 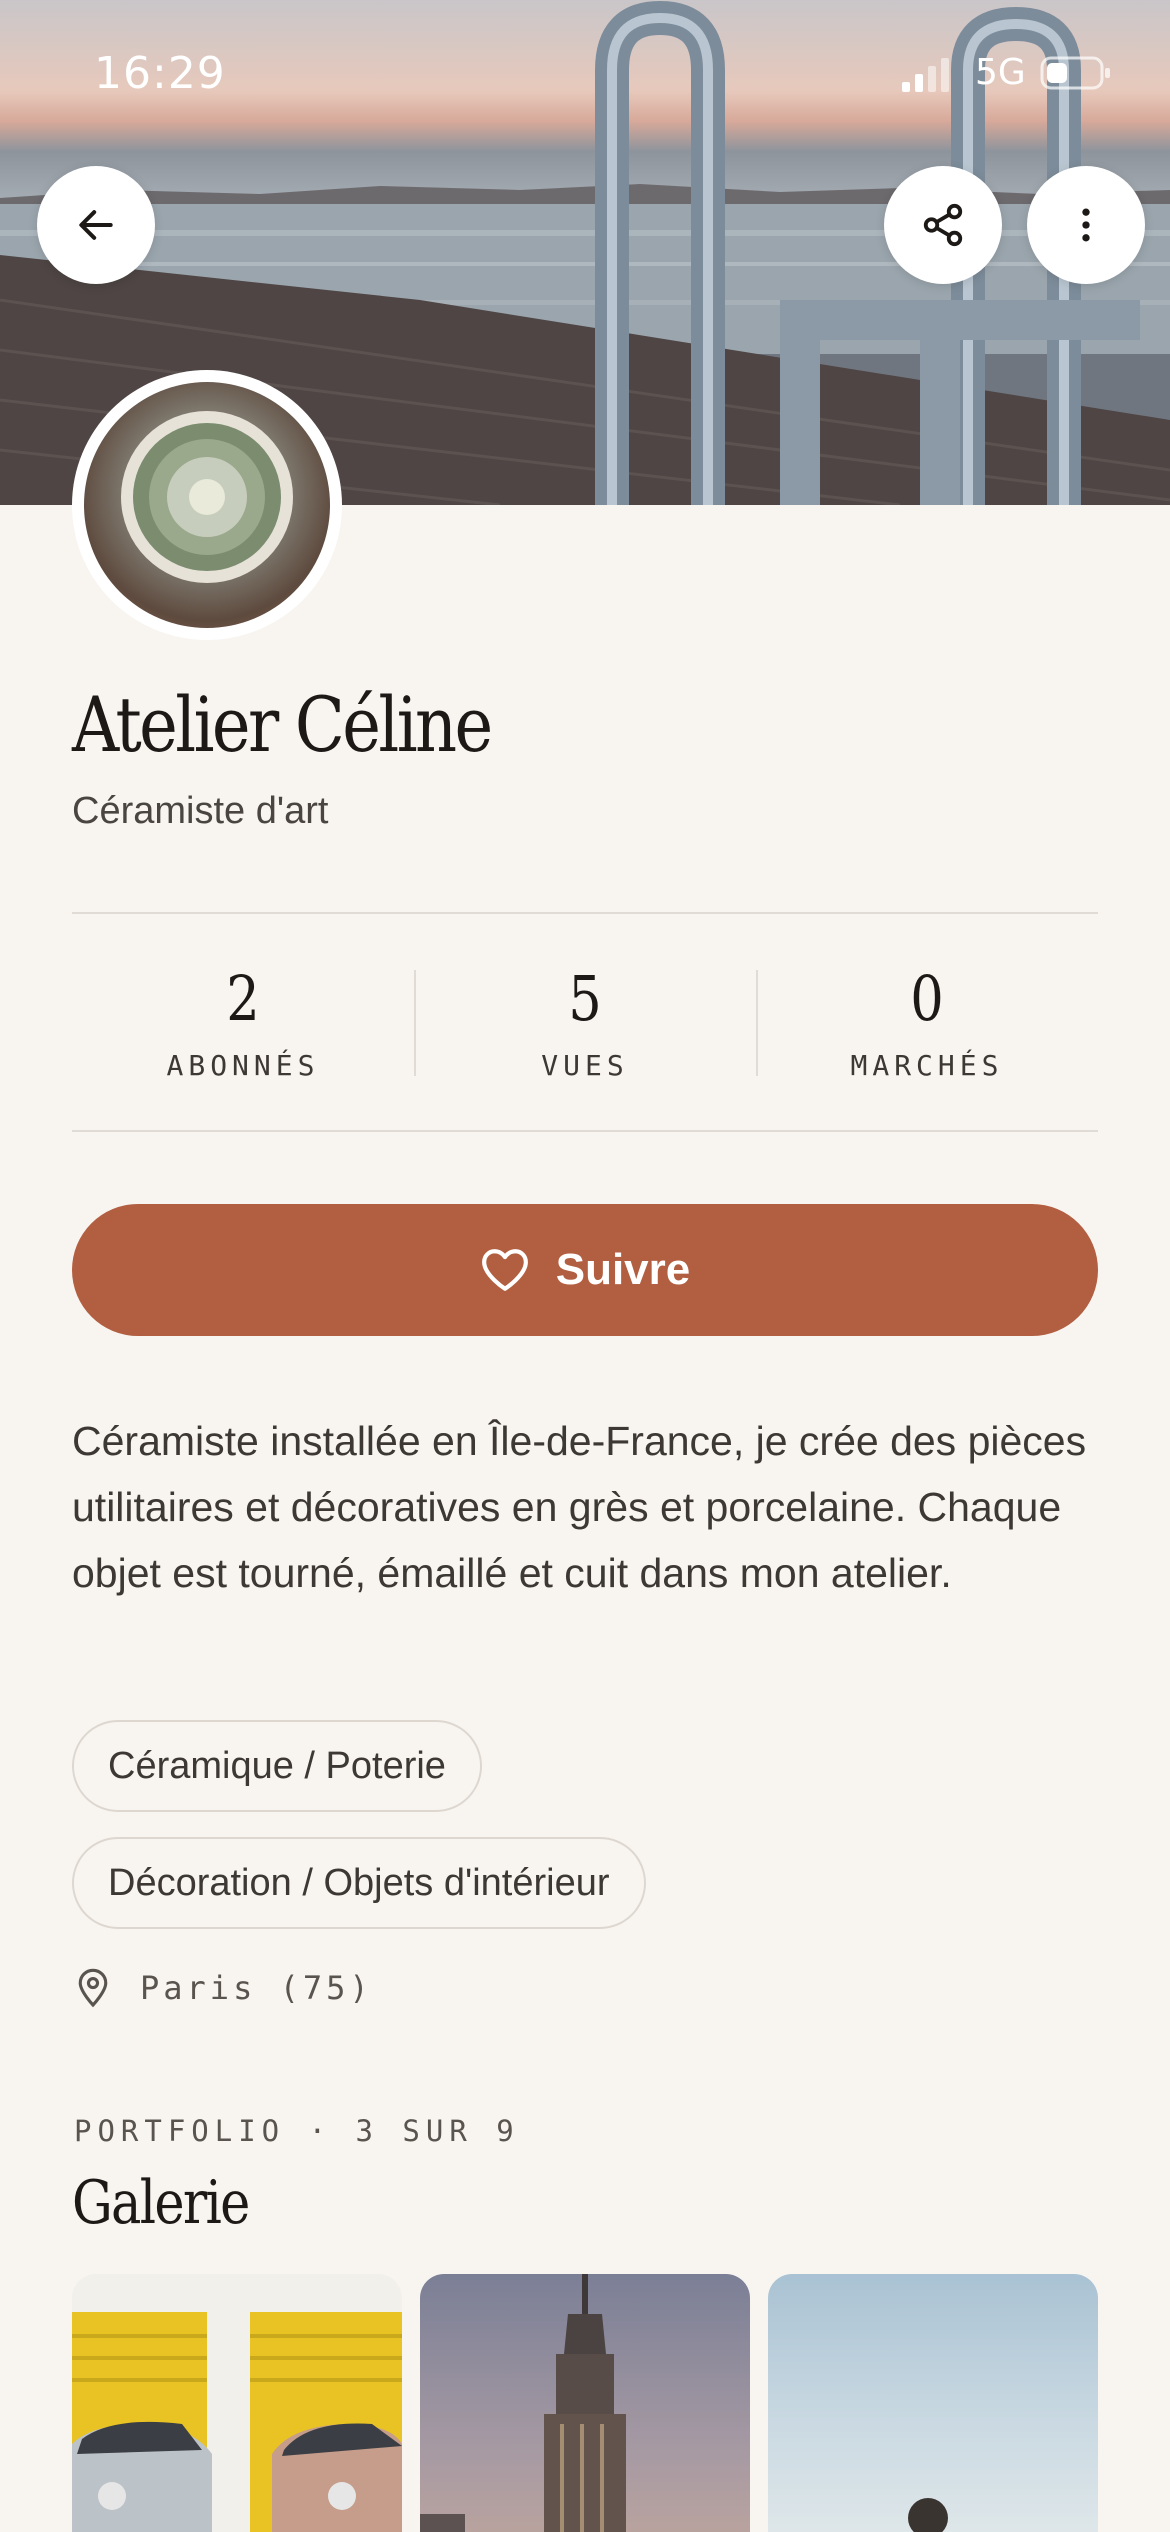 I want to click on avatar, so click(x=207, y=505).